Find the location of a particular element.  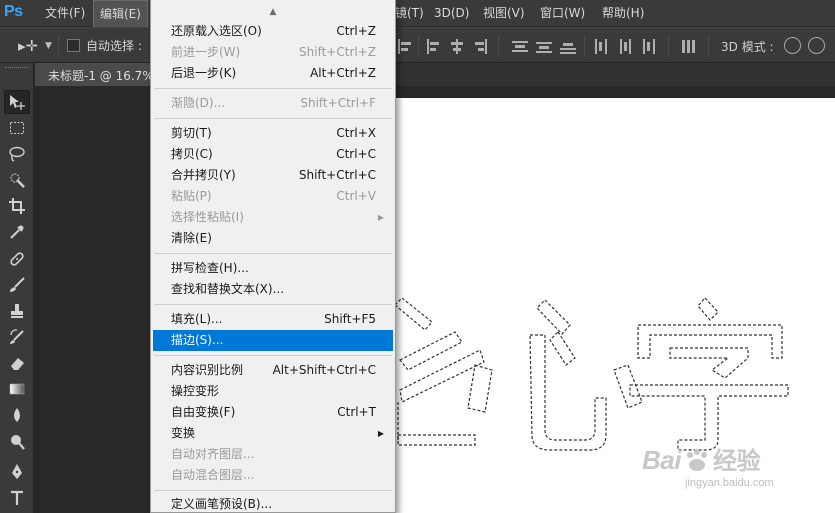

3d-mode-label: 3D 模式 : is located at coordinates (747, 47).